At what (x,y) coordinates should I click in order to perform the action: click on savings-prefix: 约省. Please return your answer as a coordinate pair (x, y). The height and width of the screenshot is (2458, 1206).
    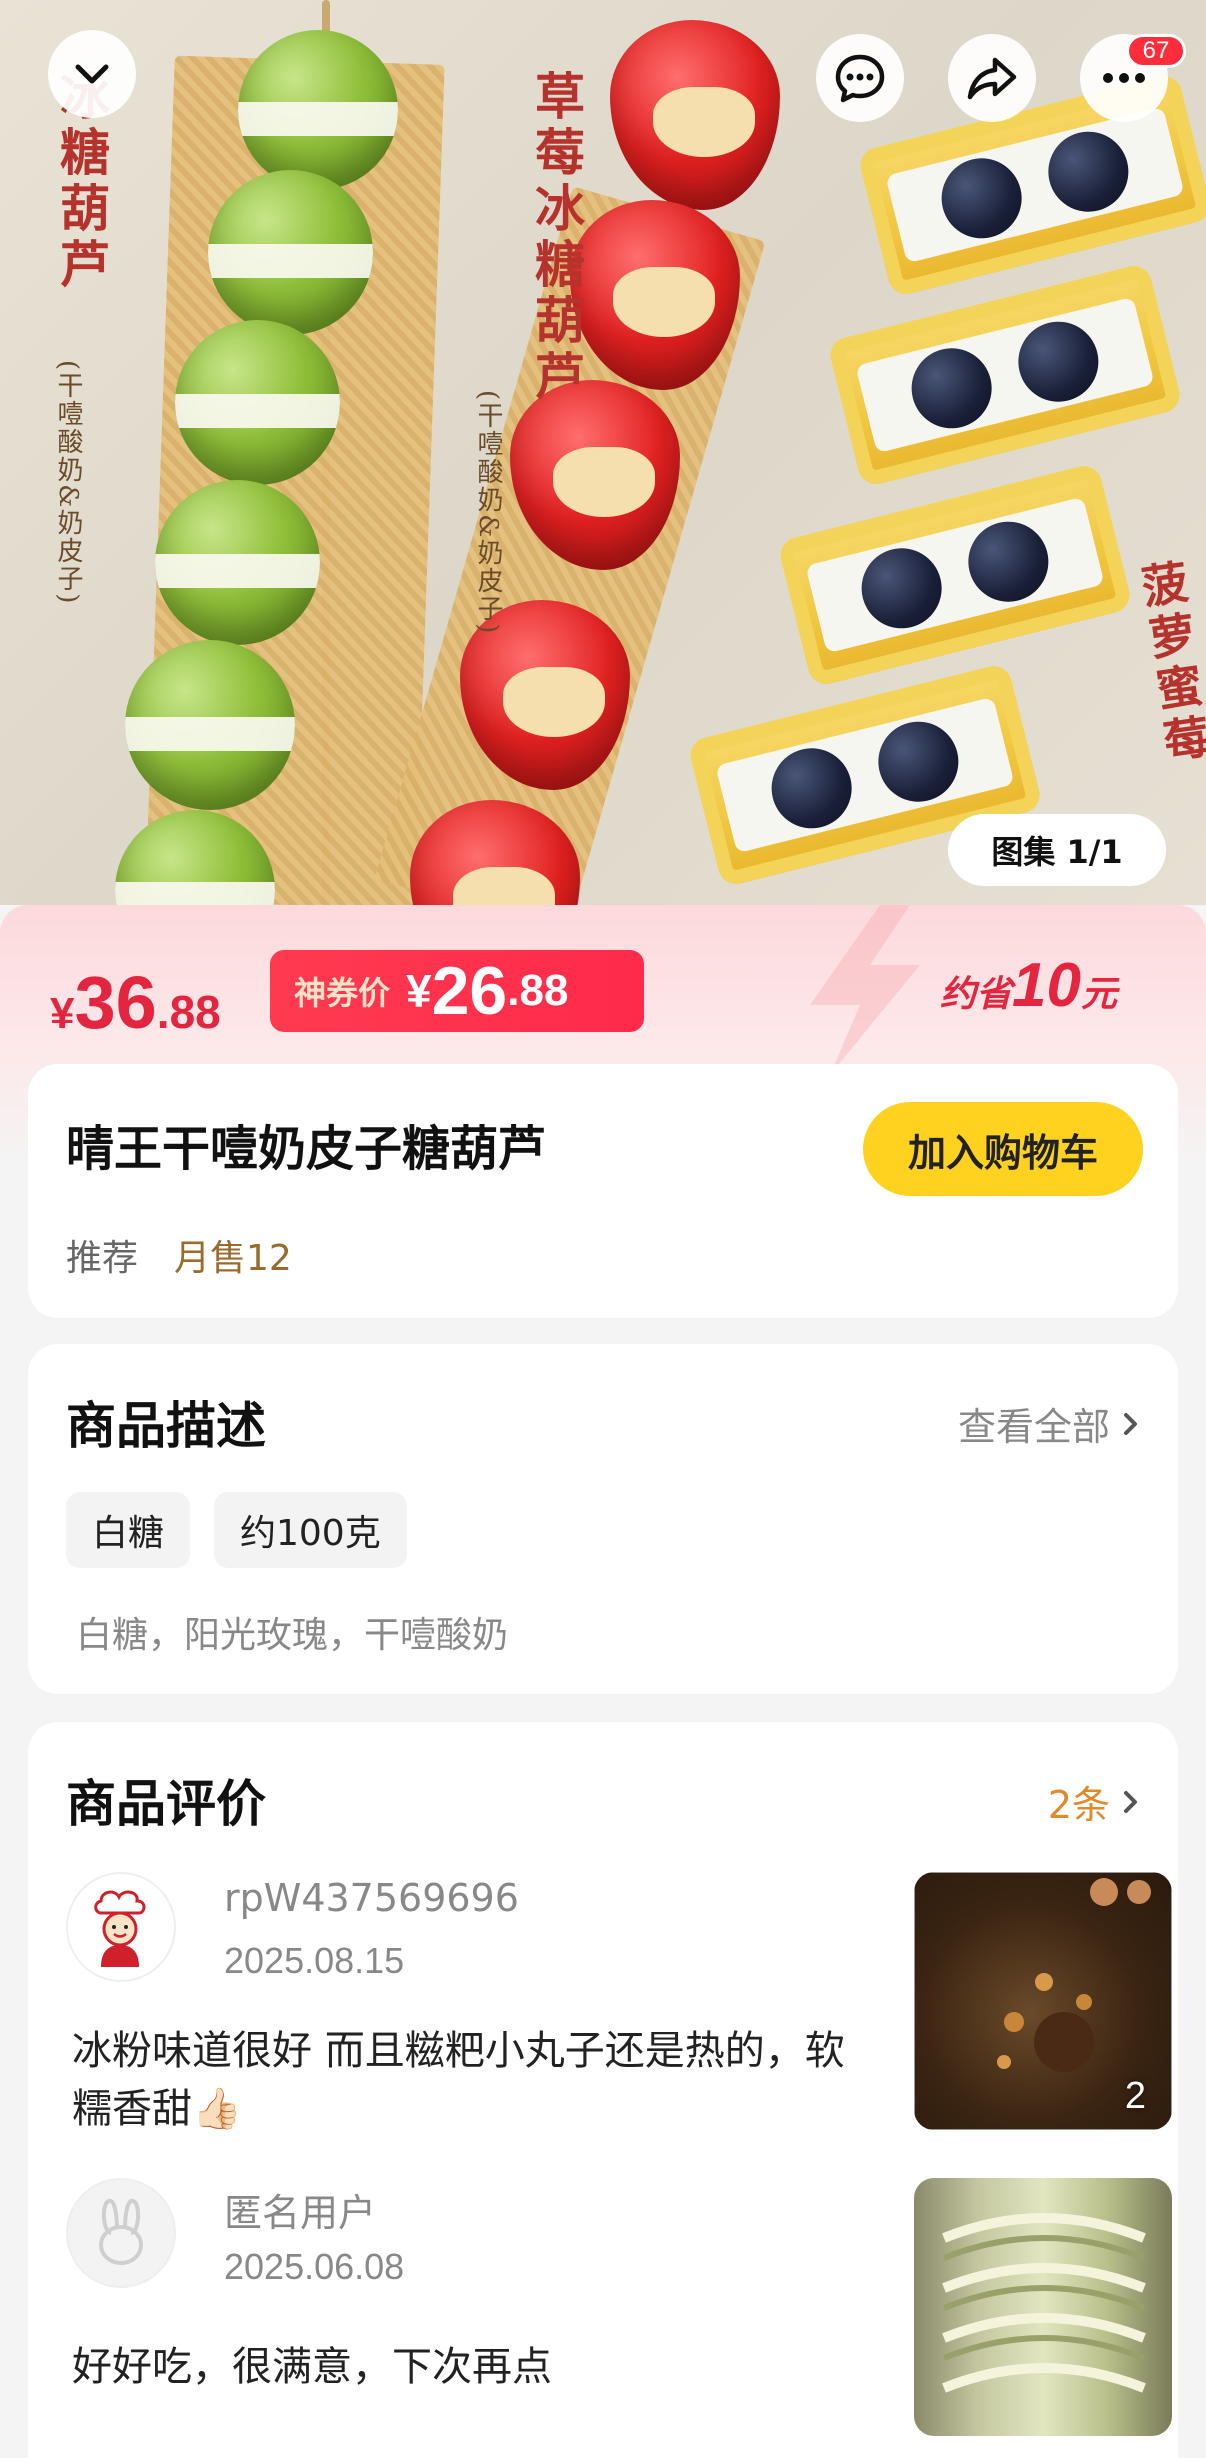
    Looking at the image, I should click on (976, 994).